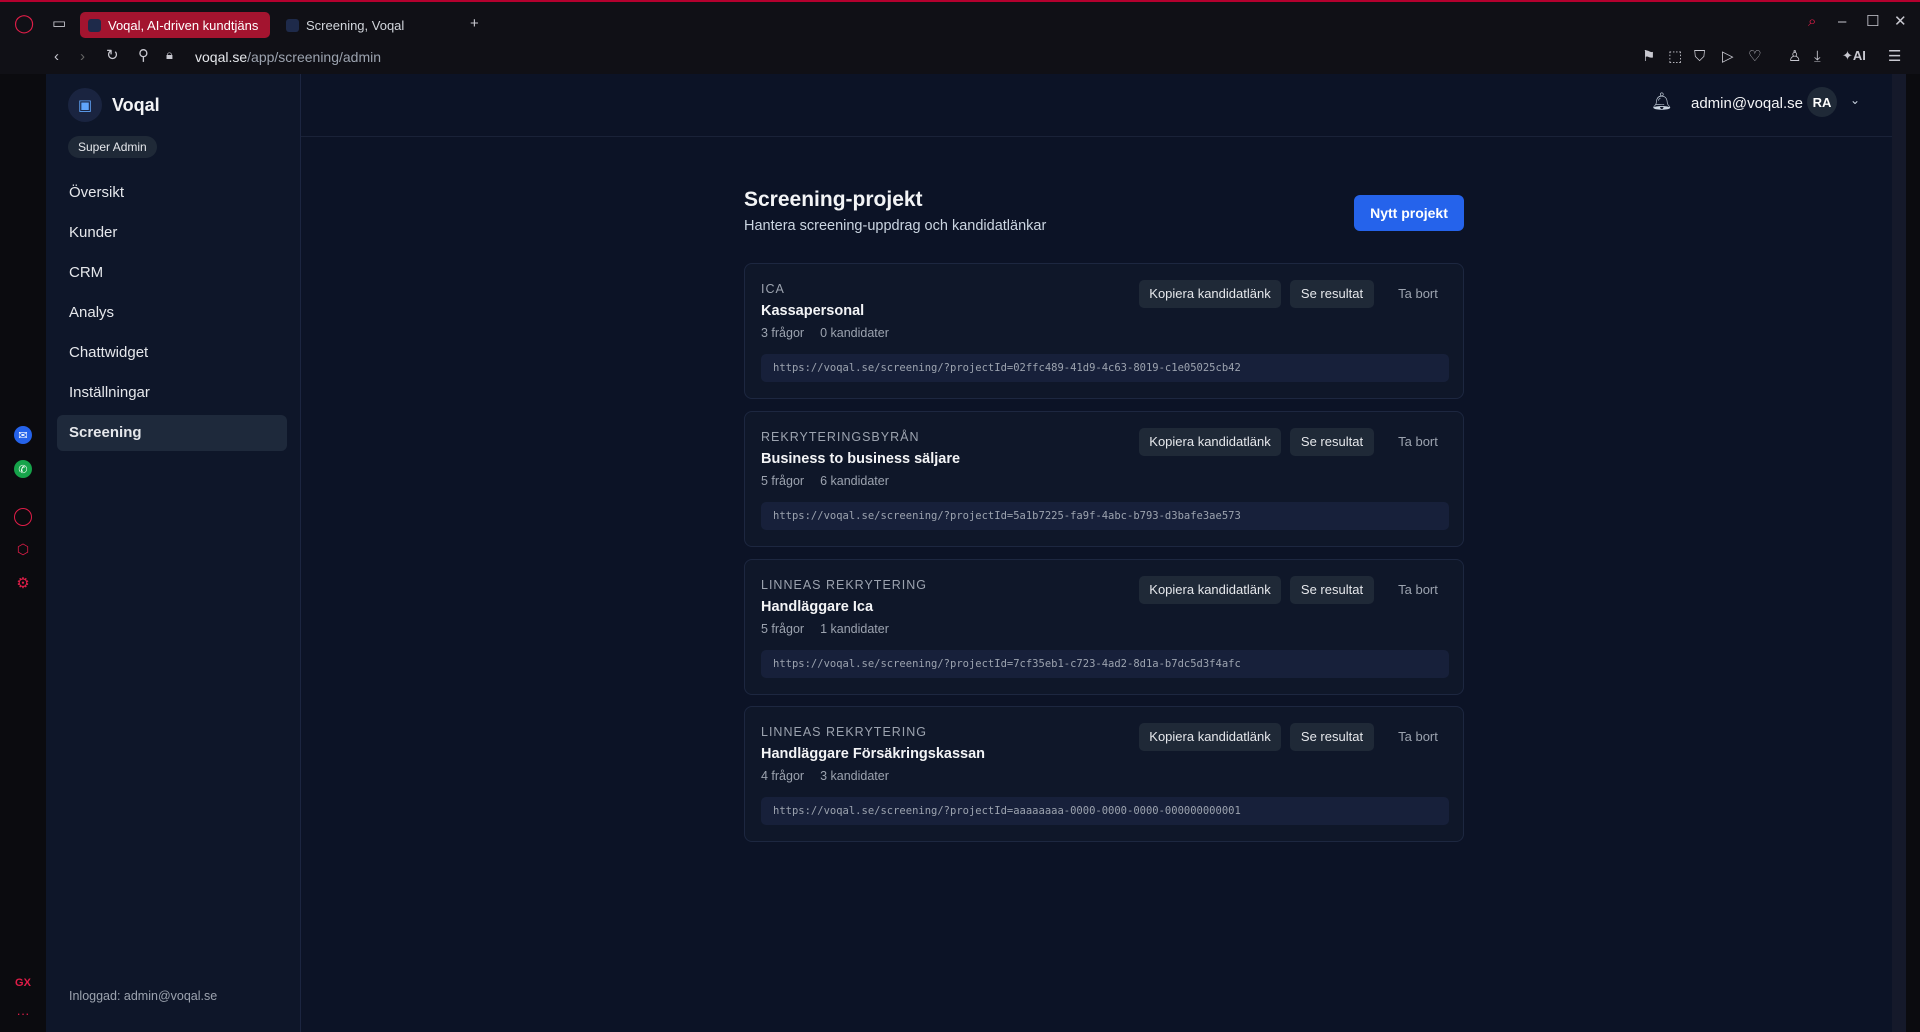  Describe the element at coordinates (773, 289) in the screenshot. I see `project-client: ICA` at that location.